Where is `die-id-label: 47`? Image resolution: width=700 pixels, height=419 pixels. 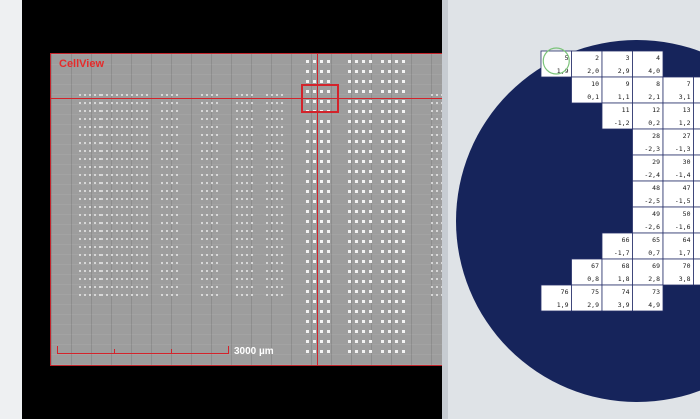
die-id-label: 47 is located at coordinates (687, 188).